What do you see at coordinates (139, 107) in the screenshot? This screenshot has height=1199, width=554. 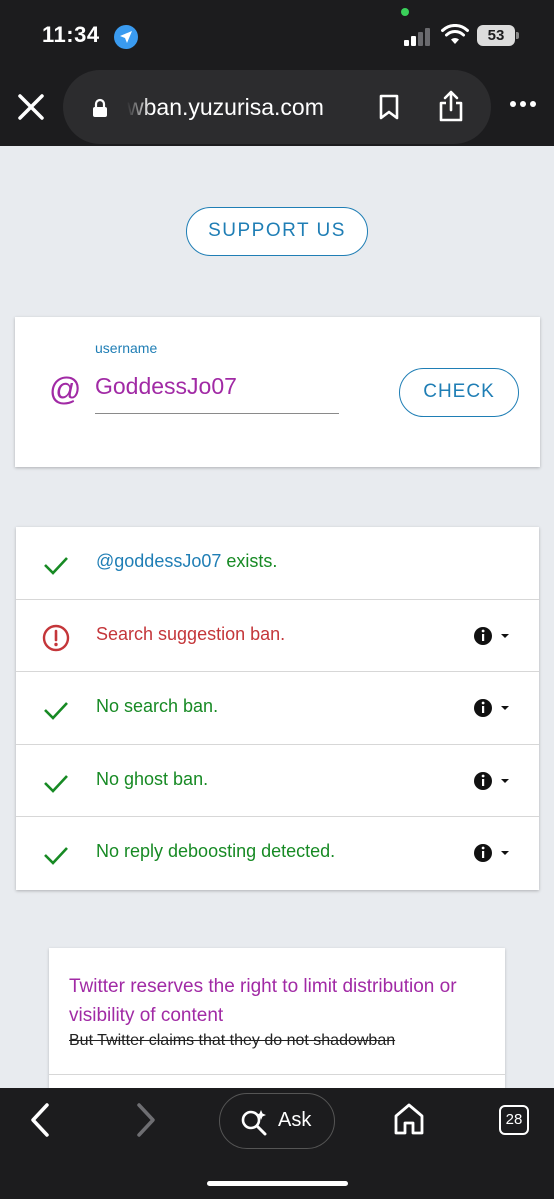 I see `url-fade` at bounding box center [139, 107].